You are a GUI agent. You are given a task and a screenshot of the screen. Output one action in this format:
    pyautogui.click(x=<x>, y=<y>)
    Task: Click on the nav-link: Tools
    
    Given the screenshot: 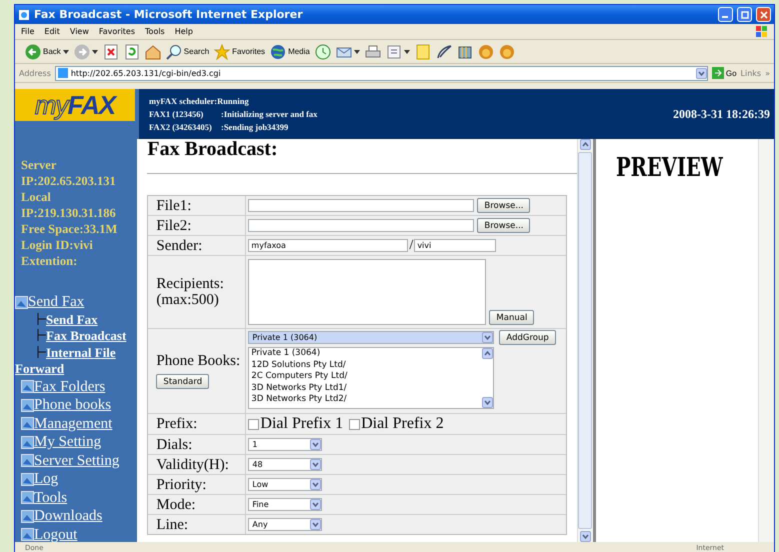 What is the action you would take?
    pyautogui.click(x=51, y=497)
    